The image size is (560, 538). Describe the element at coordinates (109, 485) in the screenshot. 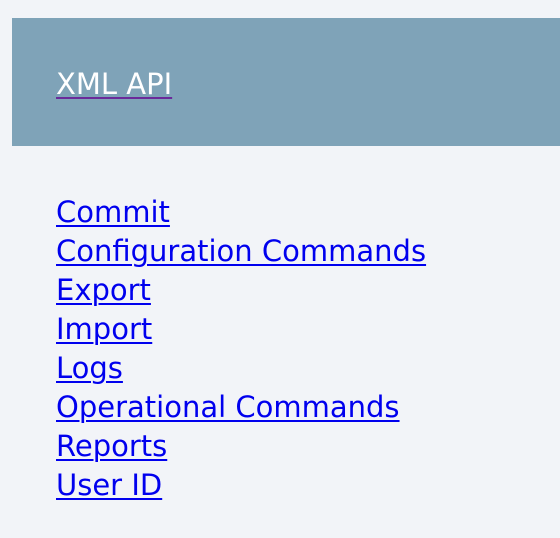

I see `user-id-link: User ID` at that location.